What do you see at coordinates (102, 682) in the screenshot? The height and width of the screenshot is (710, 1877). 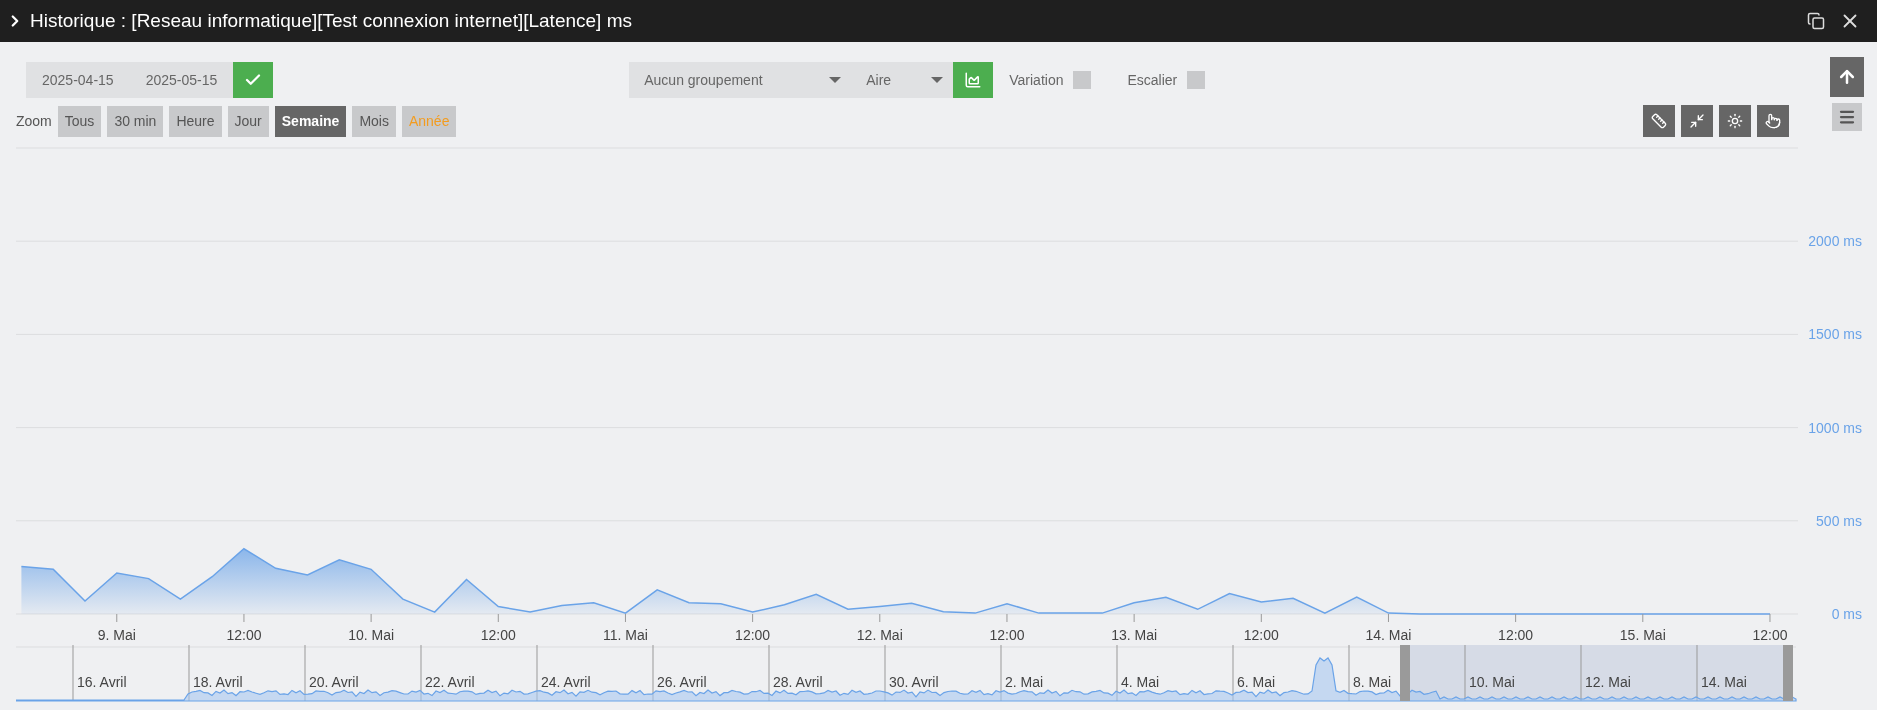 I see `navigator-date-label: 16. Avril` at bounding box center [102, 682].